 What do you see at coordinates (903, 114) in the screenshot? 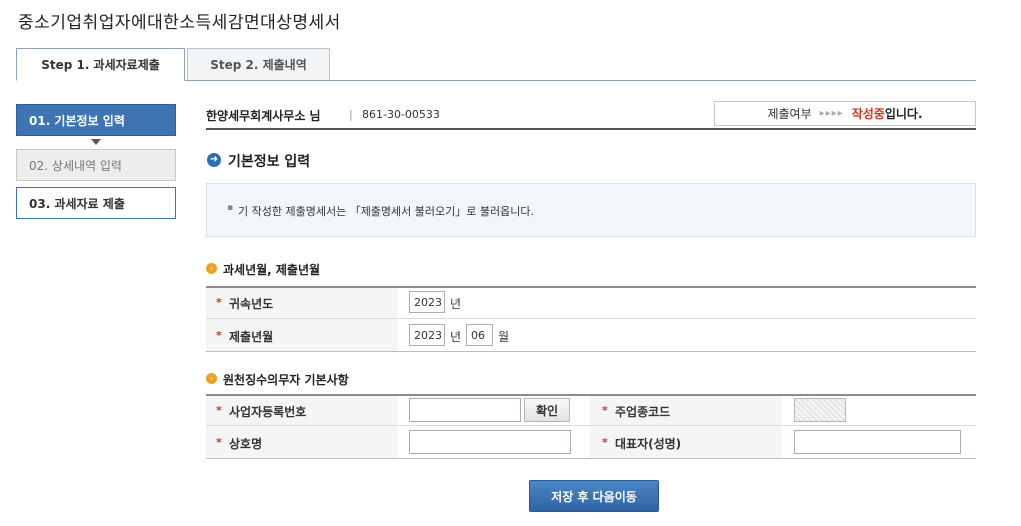
I see `status-suffix: 입니다.` at bounding box center [903, 114].